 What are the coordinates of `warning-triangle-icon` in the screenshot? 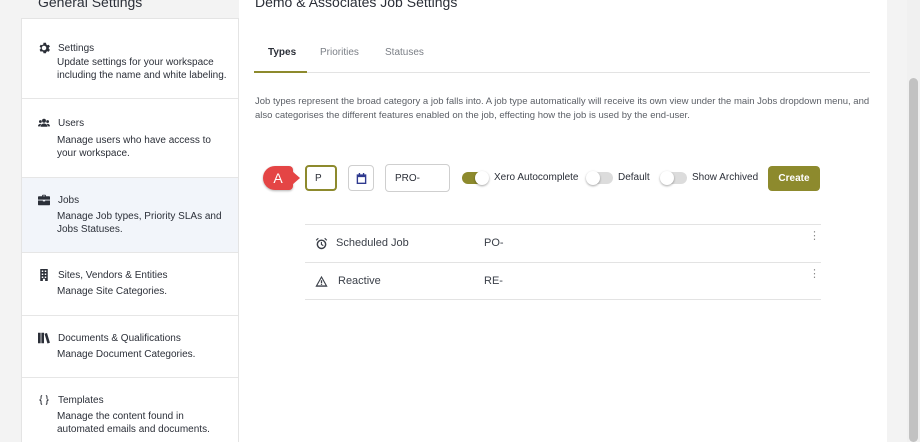 It's located at (321, 281).